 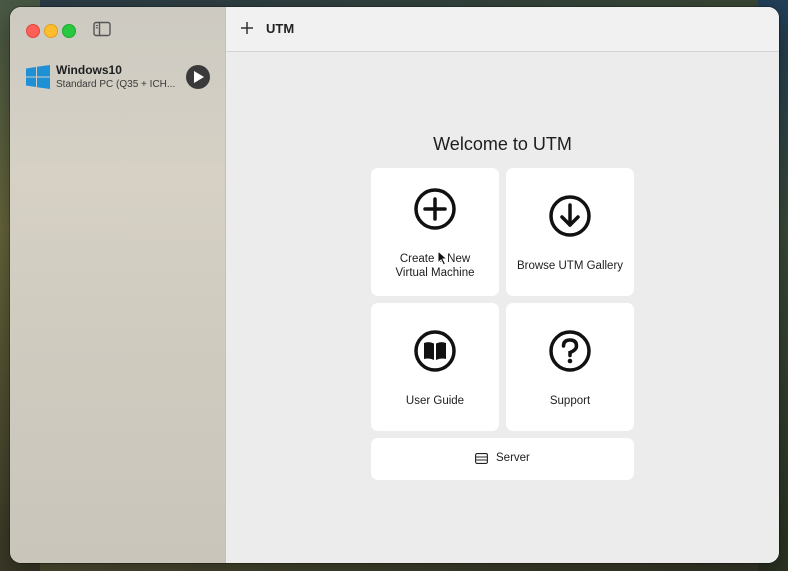 What do you see at coordinates (481, 458) in the screenshot?
I see `server-icon` at bounding box center [481, 458].